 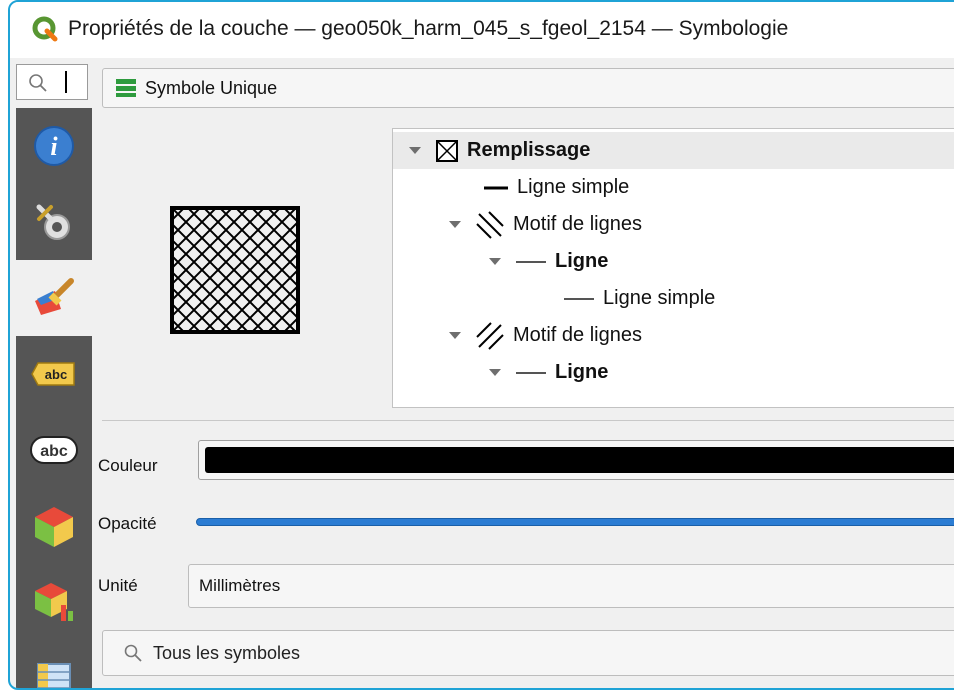 I want to click on color-picker-button, so click(x=576, y=460).